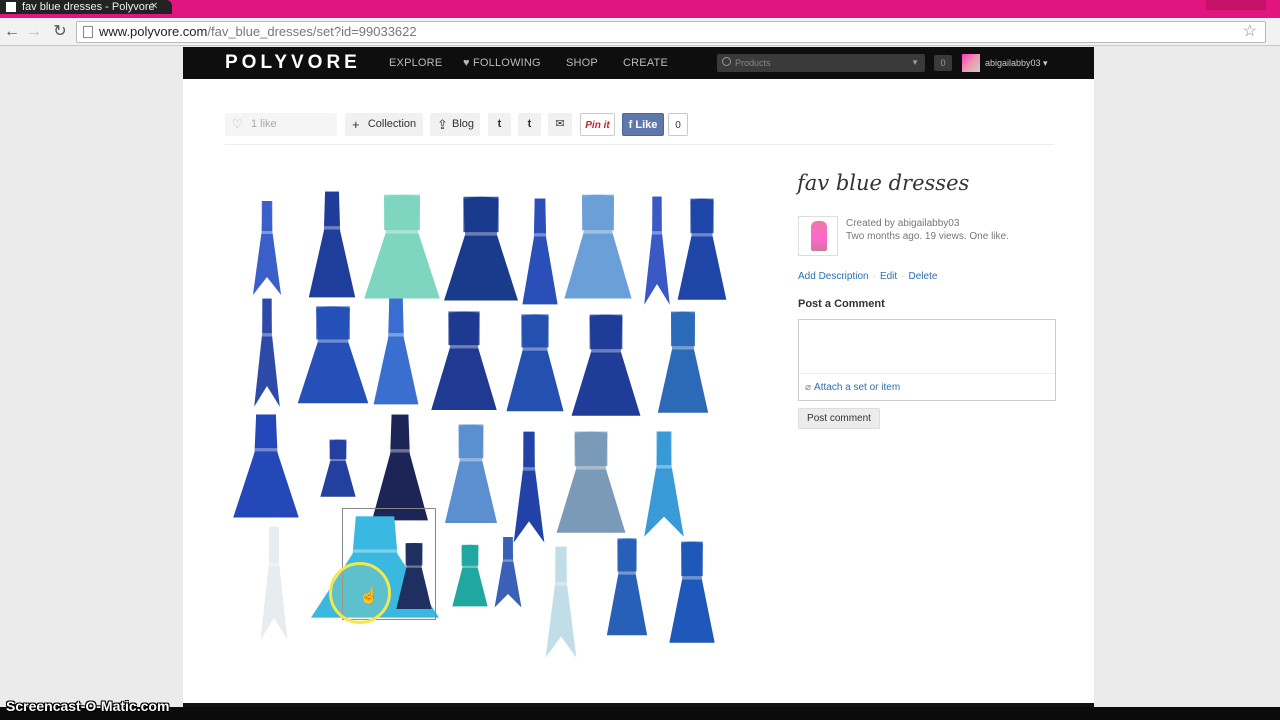 The image size is (1280, 720). Describe the element at coordinates (560, 124) in the screenshot. I see `email-icon: ✉` at that location.